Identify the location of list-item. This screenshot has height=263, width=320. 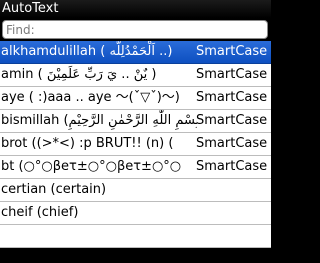
(135, 236).